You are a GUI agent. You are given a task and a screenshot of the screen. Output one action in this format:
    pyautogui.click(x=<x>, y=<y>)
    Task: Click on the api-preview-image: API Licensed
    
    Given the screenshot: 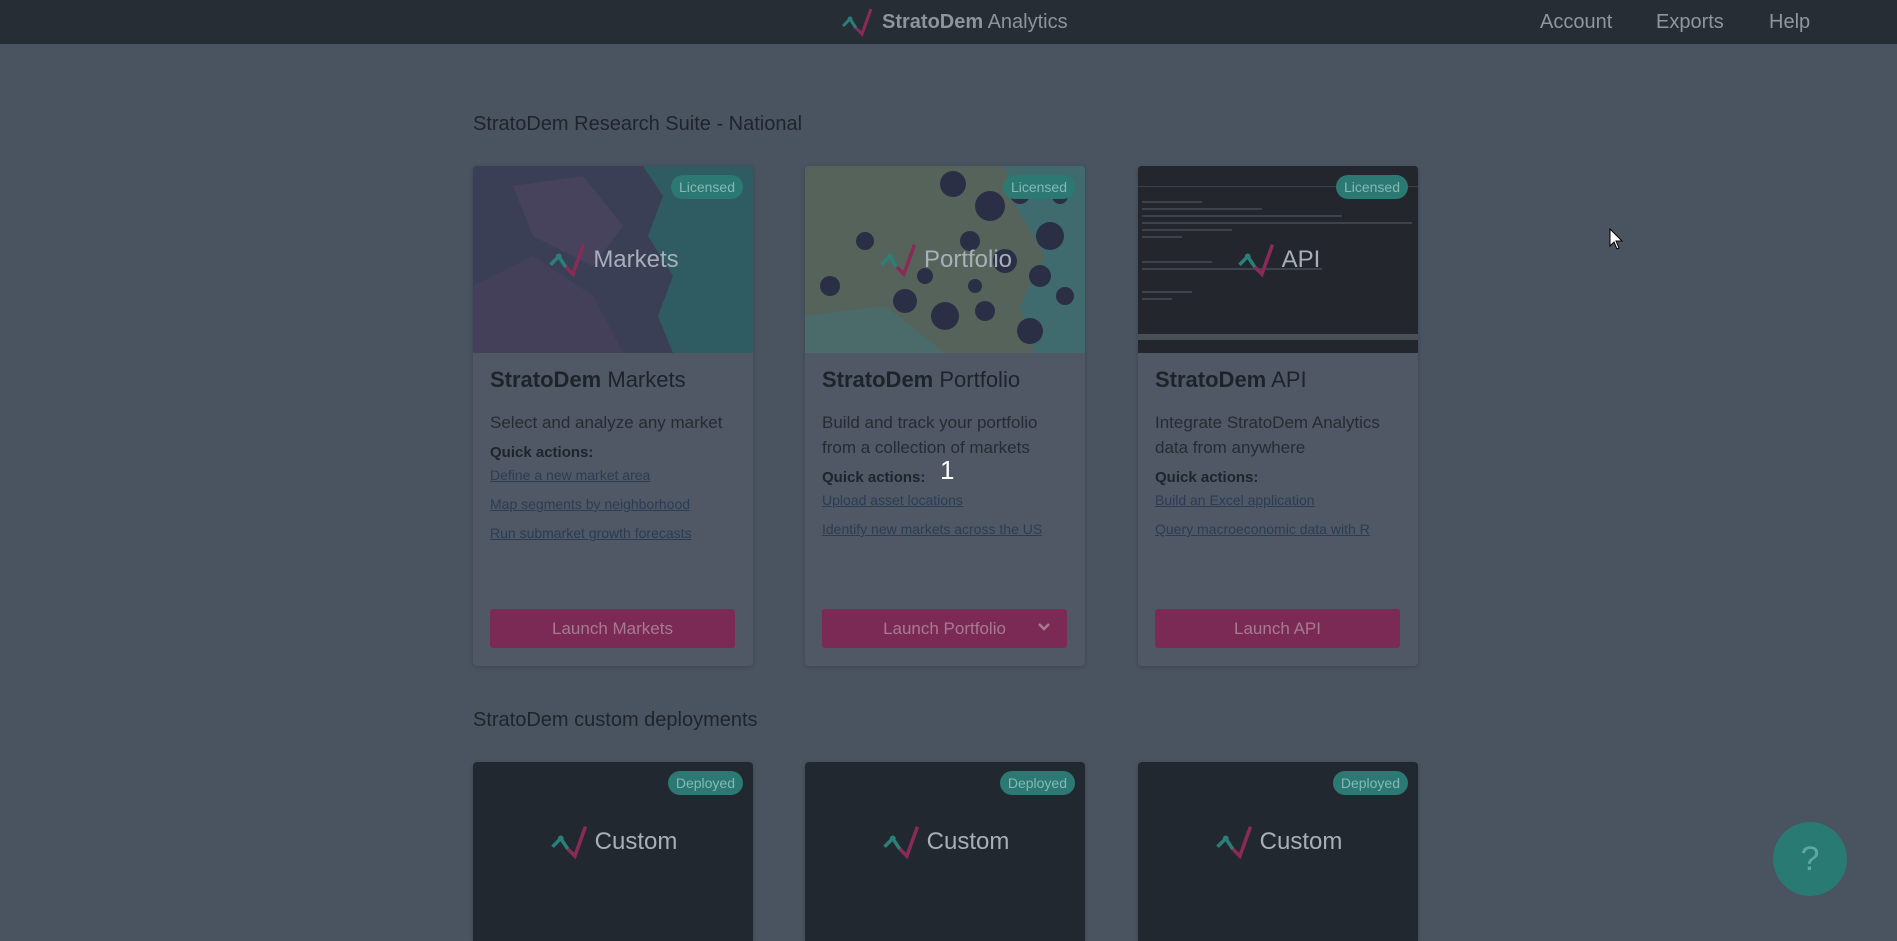 What is the action you would take?
    pyautogui.click(x=1278, y=259)
    